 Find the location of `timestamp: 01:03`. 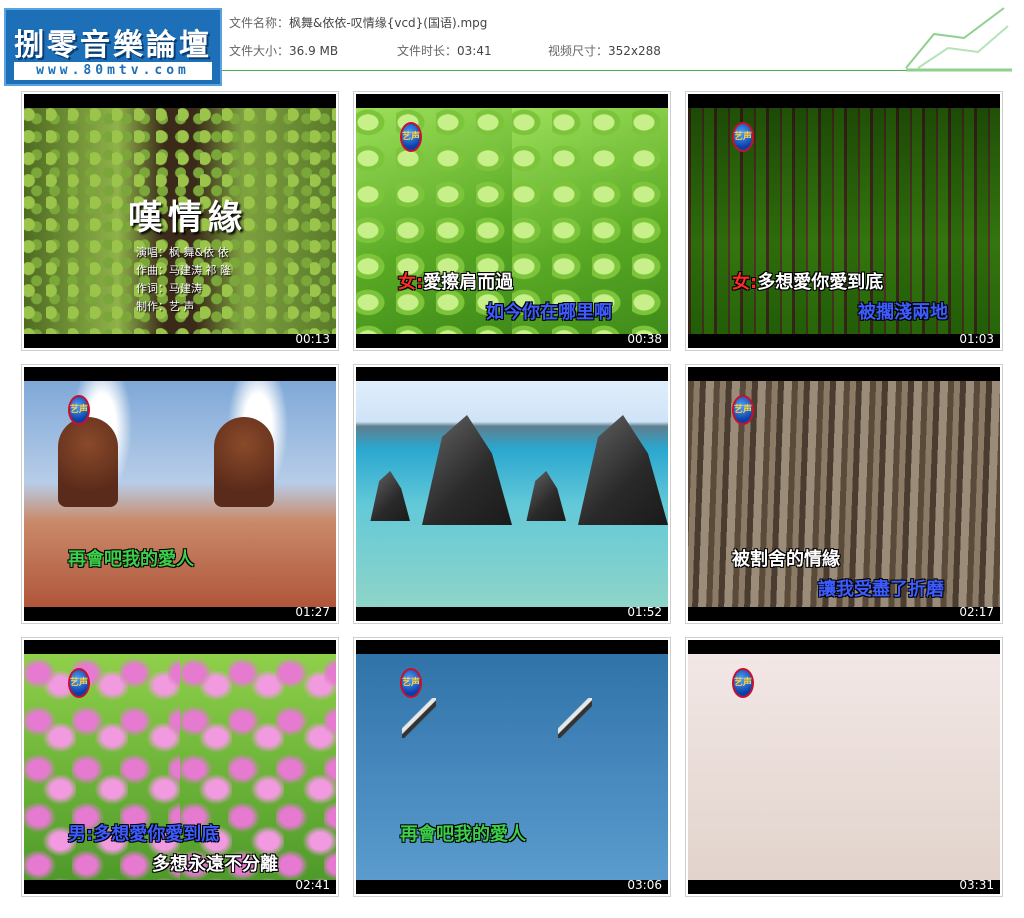

timestamp: 01:03 is located at coordinates (976, 339).